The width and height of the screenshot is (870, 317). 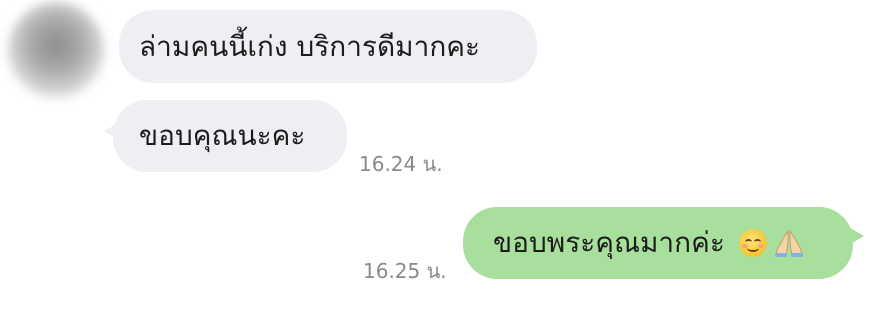 I want to click on message-text: ขอบคุณนะคะ, so click(x=222, y=135).